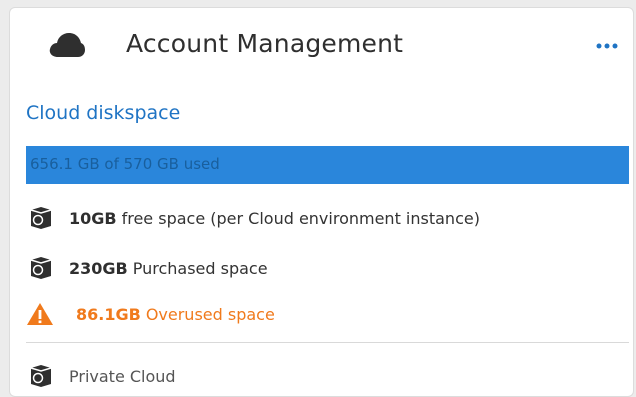  I want to click on private-cloud-row: Private Cloud, so click(101, 376).